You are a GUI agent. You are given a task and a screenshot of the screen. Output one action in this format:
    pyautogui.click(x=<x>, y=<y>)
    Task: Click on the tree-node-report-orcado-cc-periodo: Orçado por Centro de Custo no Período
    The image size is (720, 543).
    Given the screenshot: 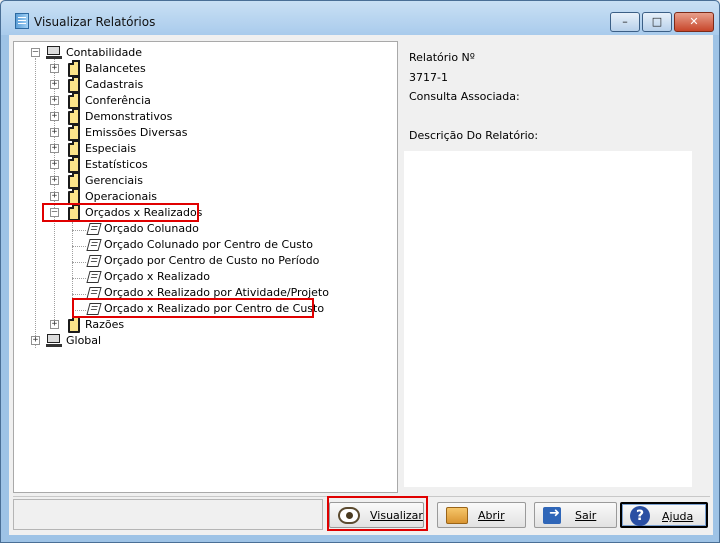 What is the action you would take?
    pyautogui.click(x=204, y=261)
    